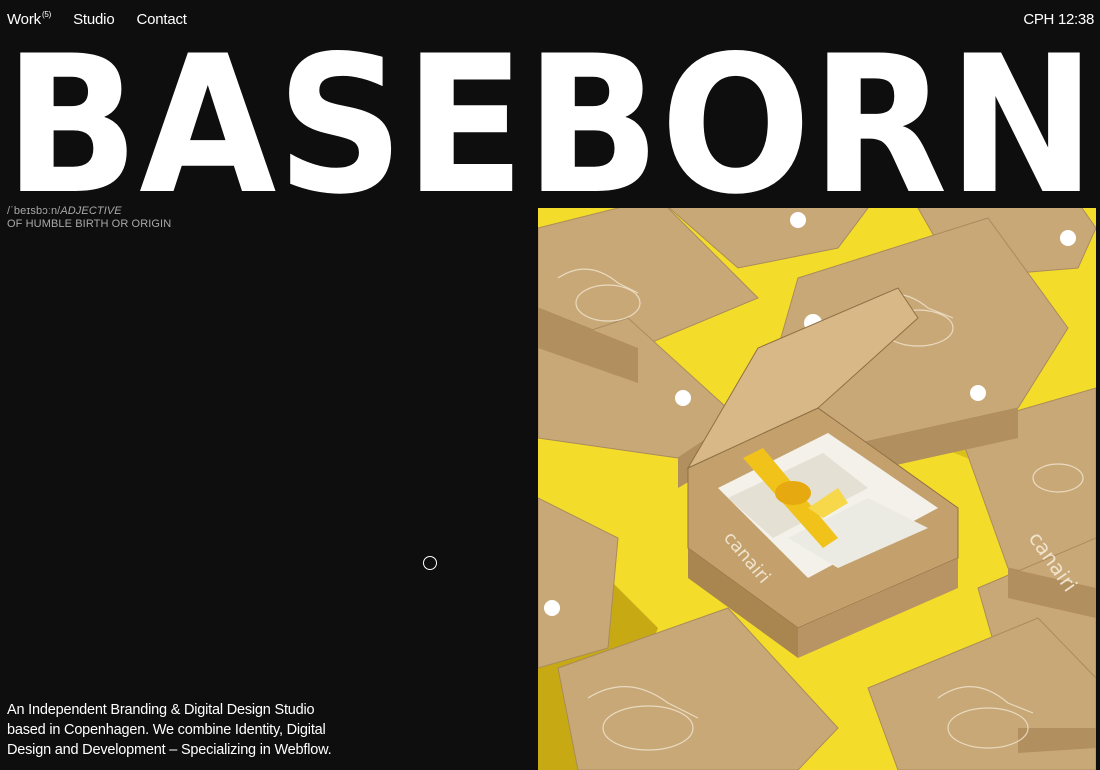 Image resolution: width=1100 pixels, height=770 pixels. What do you see at coordinates (94, 19) in the screenshot?
I see `nav-link-studio: Studio` at bounding box center [94, 19].